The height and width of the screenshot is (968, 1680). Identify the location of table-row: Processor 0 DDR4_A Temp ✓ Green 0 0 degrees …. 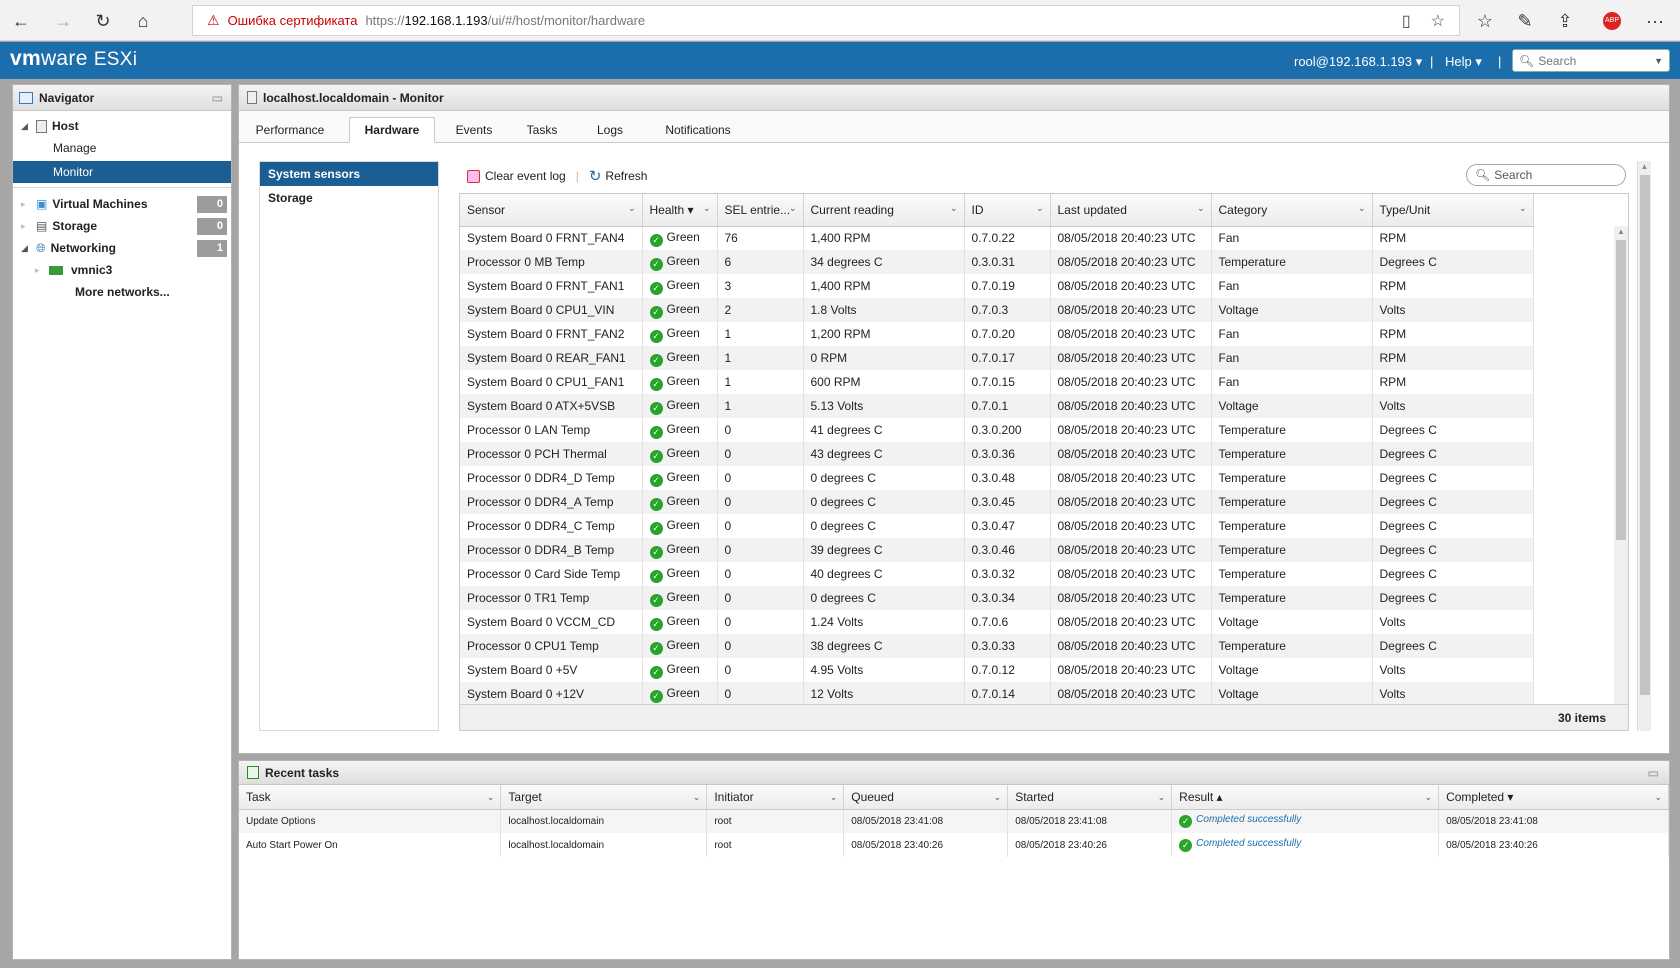
(997, 502).